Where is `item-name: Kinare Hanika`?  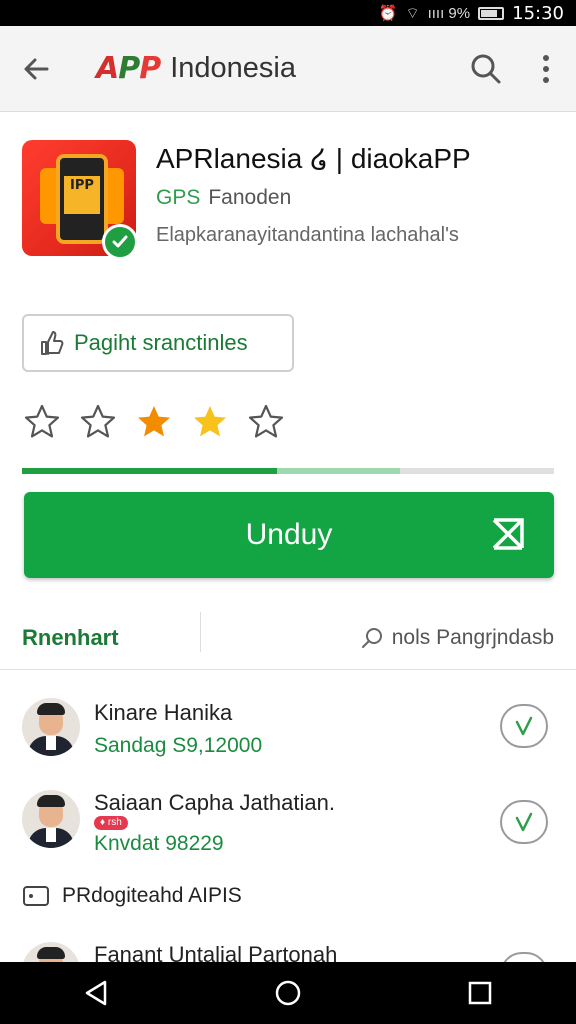
item-name: Kinare Hanika is located at coordinates (163, 712).